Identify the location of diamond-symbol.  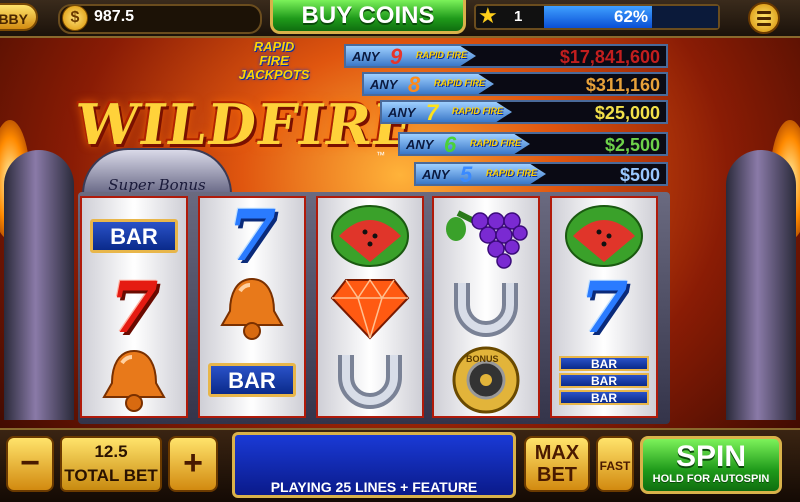
(370, 308).